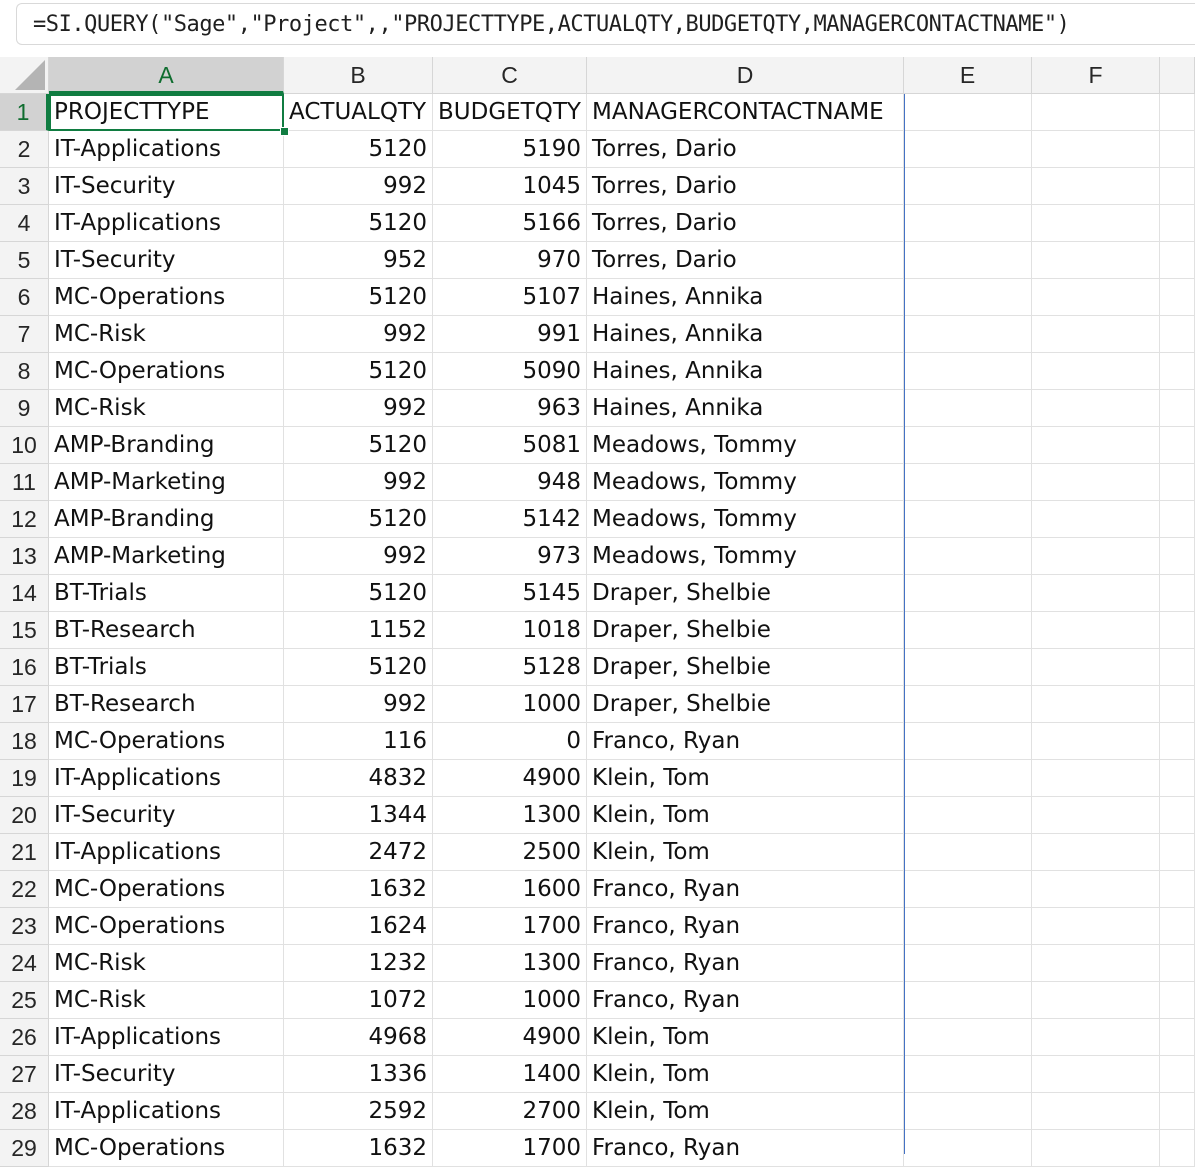 The height and width of the screenshot is (1167, 1195). Describe the element at coordinates (968, 445) in the screenshot. I see `cell-e10` at that location.